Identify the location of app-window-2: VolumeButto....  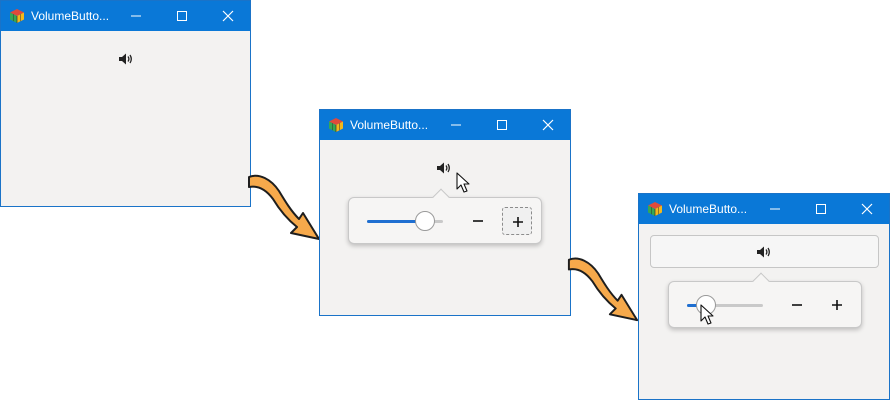
(445, 212).